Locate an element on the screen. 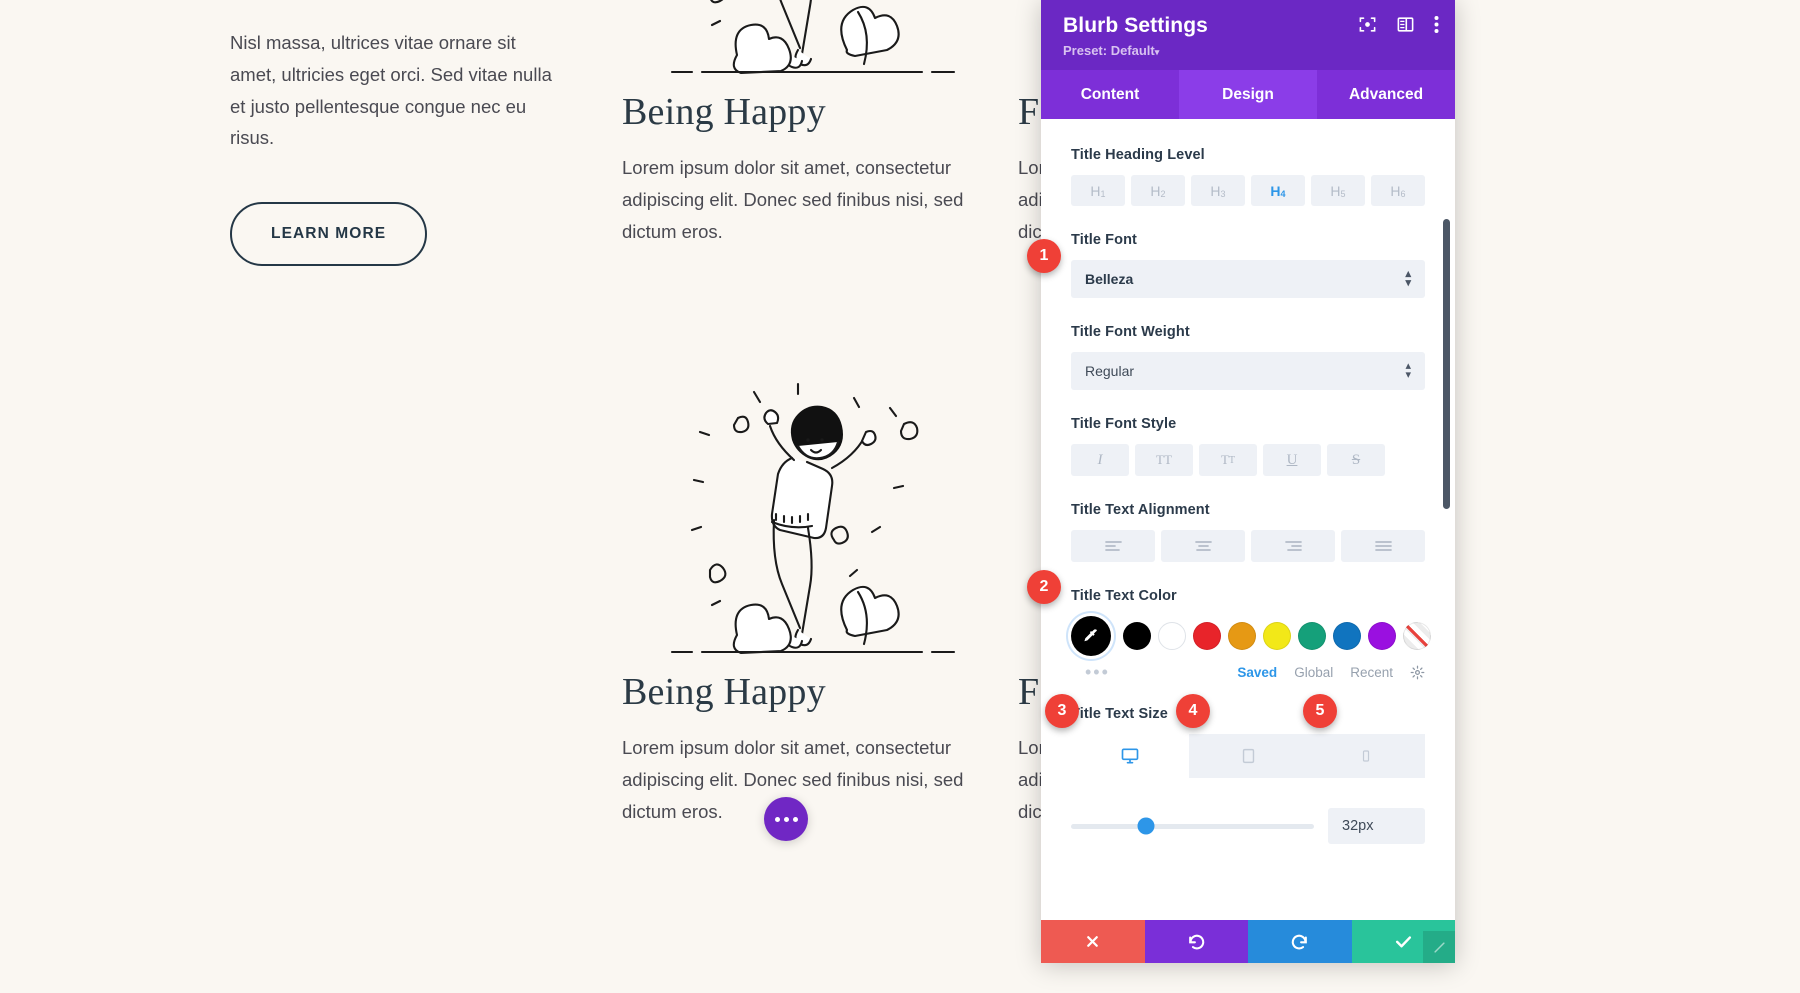 The width and height of the screenshot is (1800, 993). color-swatch-row is located at coordinates (1251, 636).